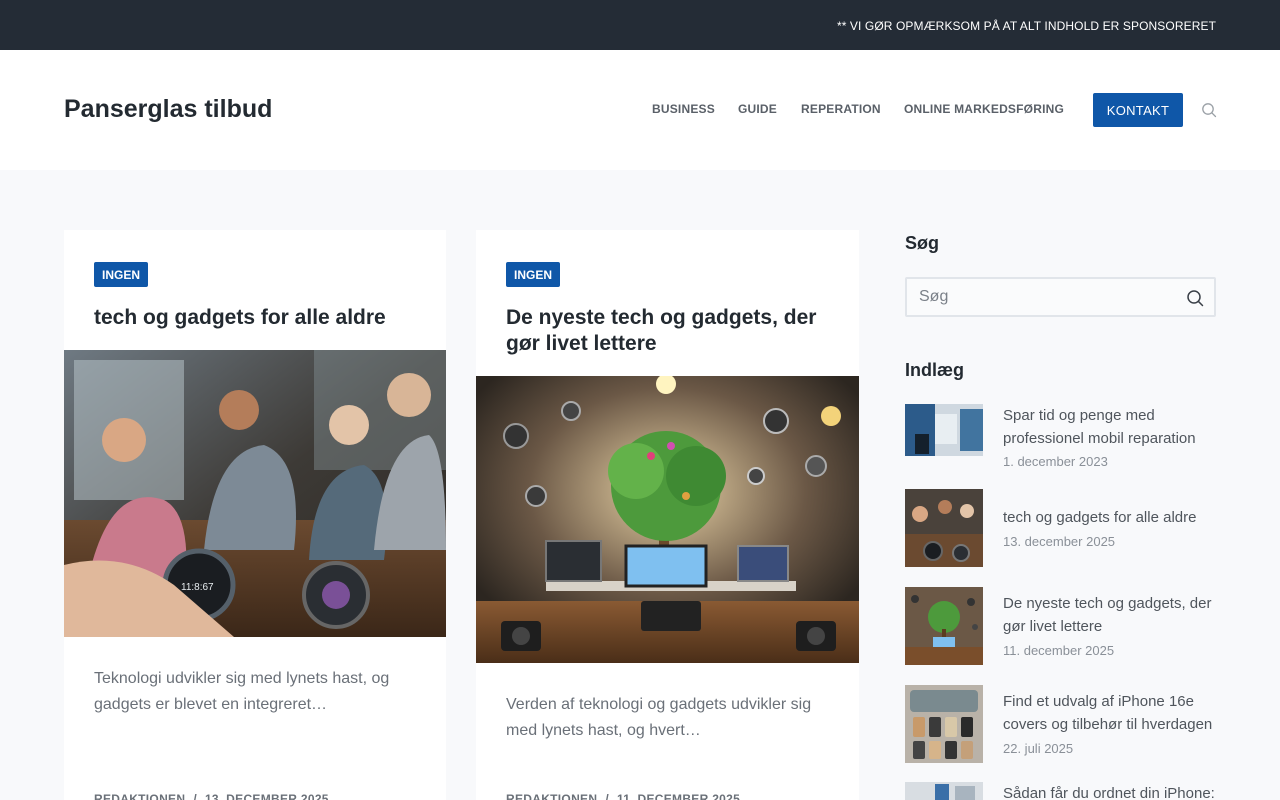 This screenshot has width=1280, height=800. What do you see at coordinates (1038, 748) in the screenshot?
I see `post-date: 22. juli 2025` at bounding box center [1038, 748].